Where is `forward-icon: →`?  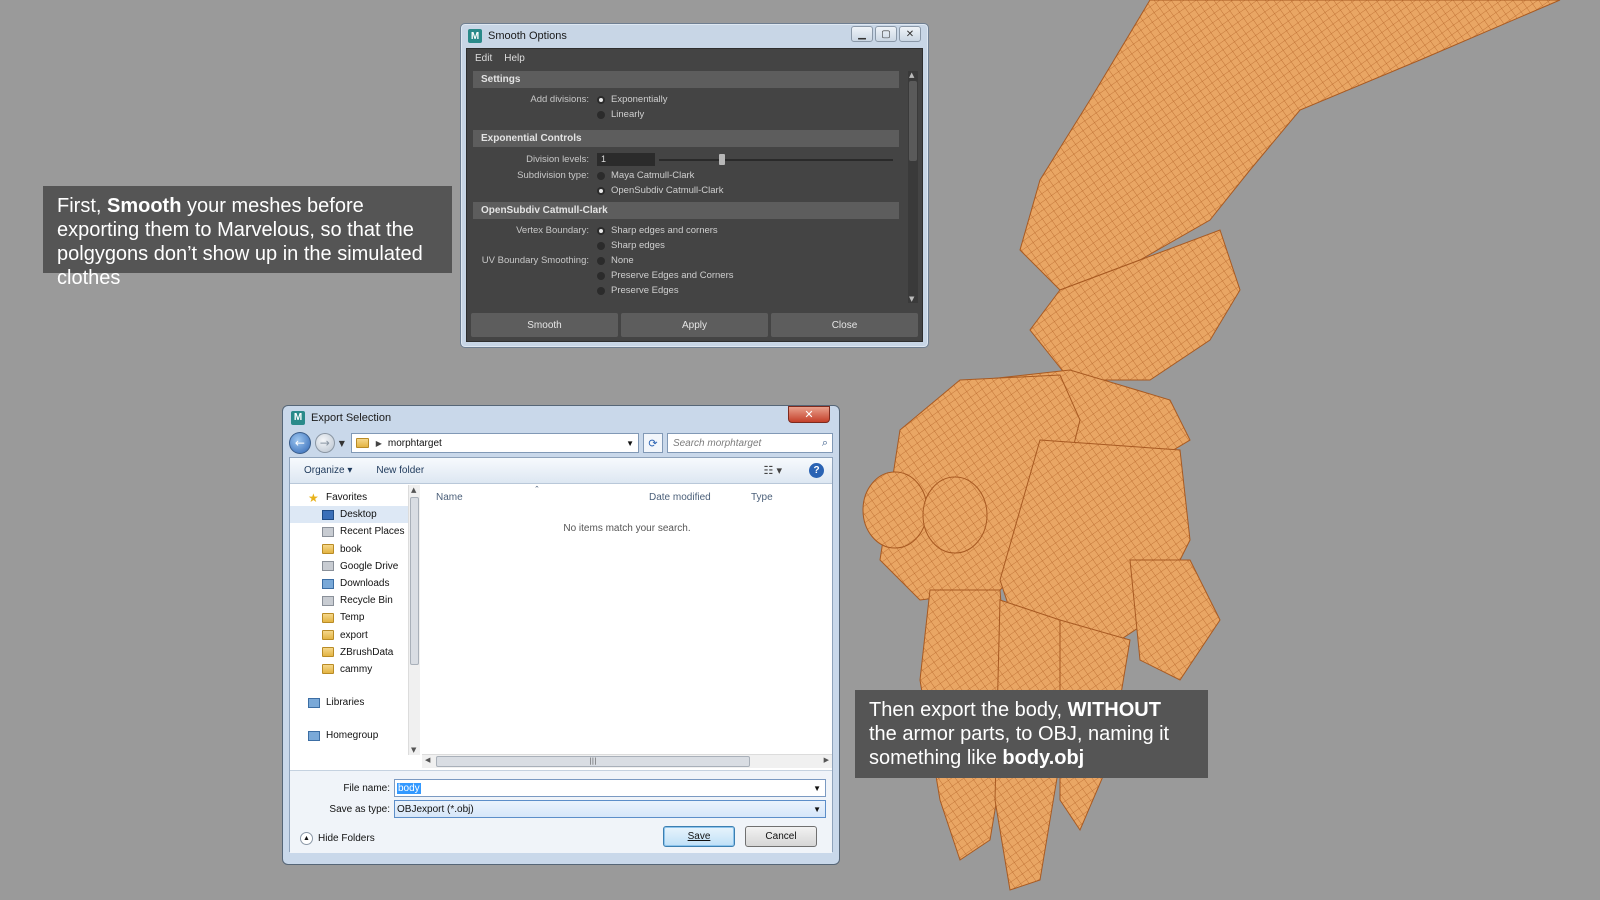 forward-icon: → is located at coordinates (324, 443).